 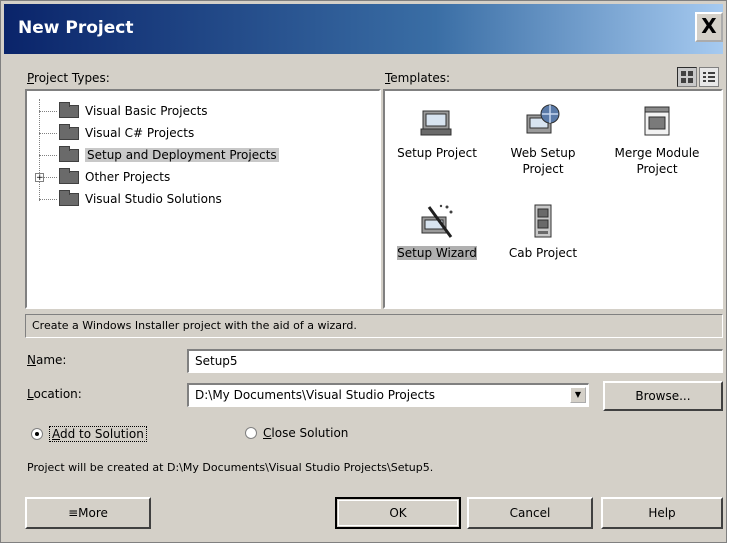 I want to click on tree-item-visual-studio-solutions: Visual Studio Solutions, so click(x=140, y=199).